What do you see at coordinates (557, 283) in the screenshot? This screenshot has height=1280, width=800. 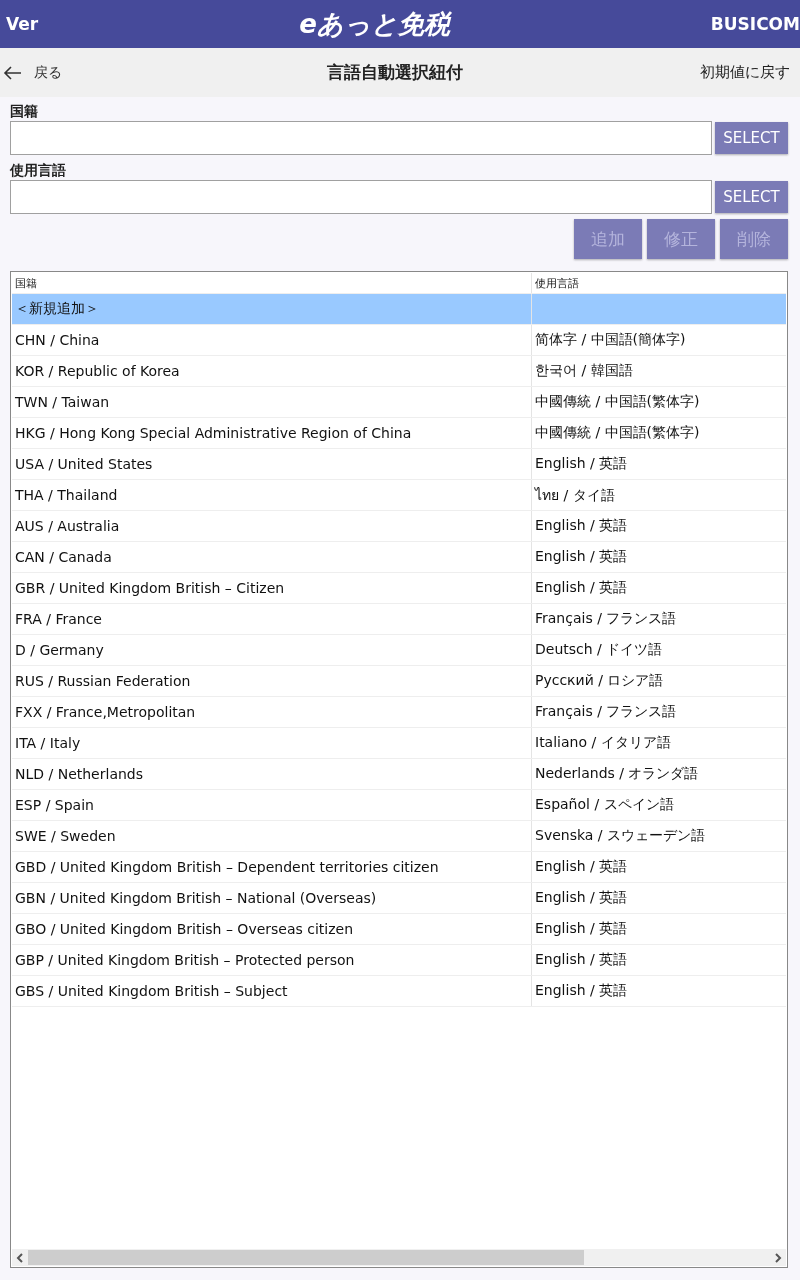 I see `column-header: 使用言語` at bounding box center [557, 283].